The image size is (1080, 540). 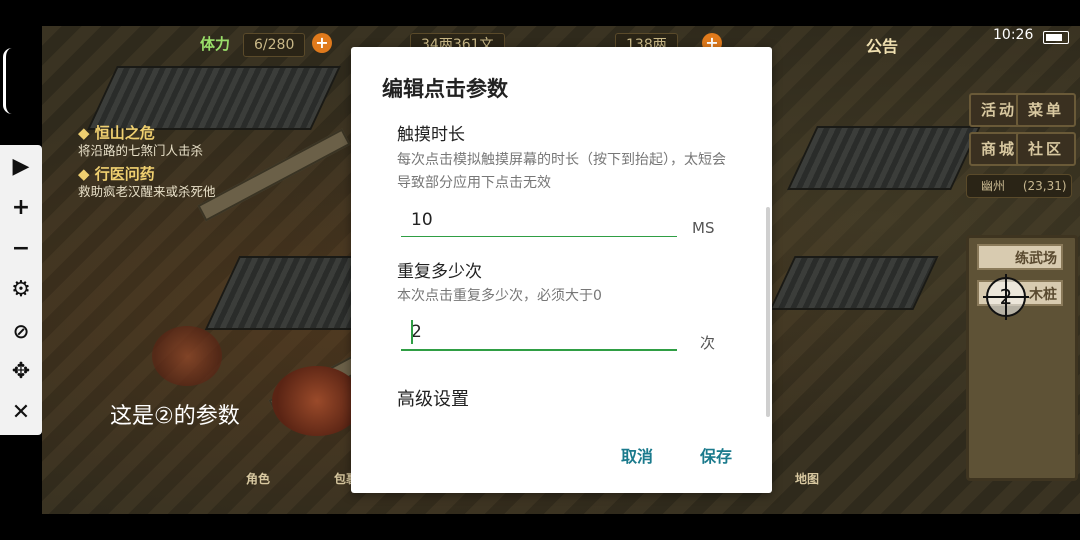 What do you see at coordinates (21, 372) in the screenshot?
I see `move-icon: ✥` at bounding box center [21, 372].